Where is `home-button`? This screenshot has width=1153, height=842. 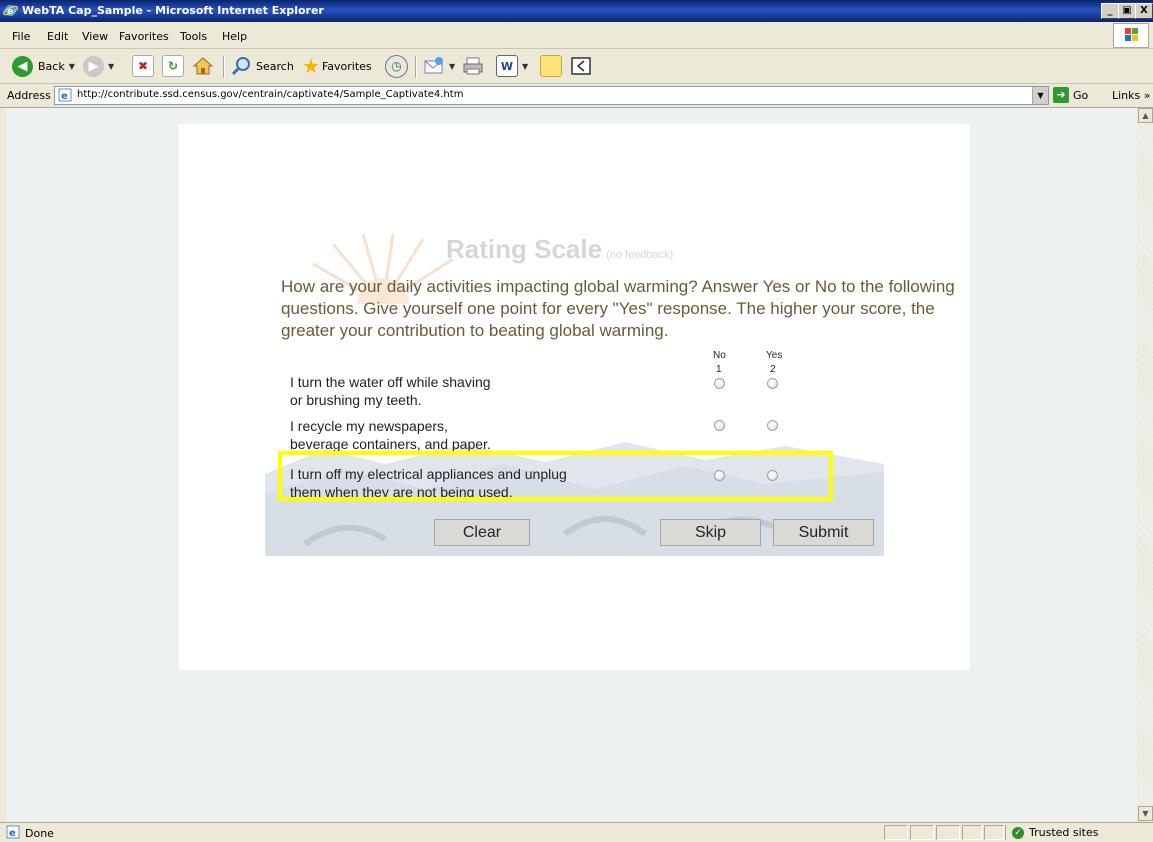
home-button is located at coordinates (203, 66).